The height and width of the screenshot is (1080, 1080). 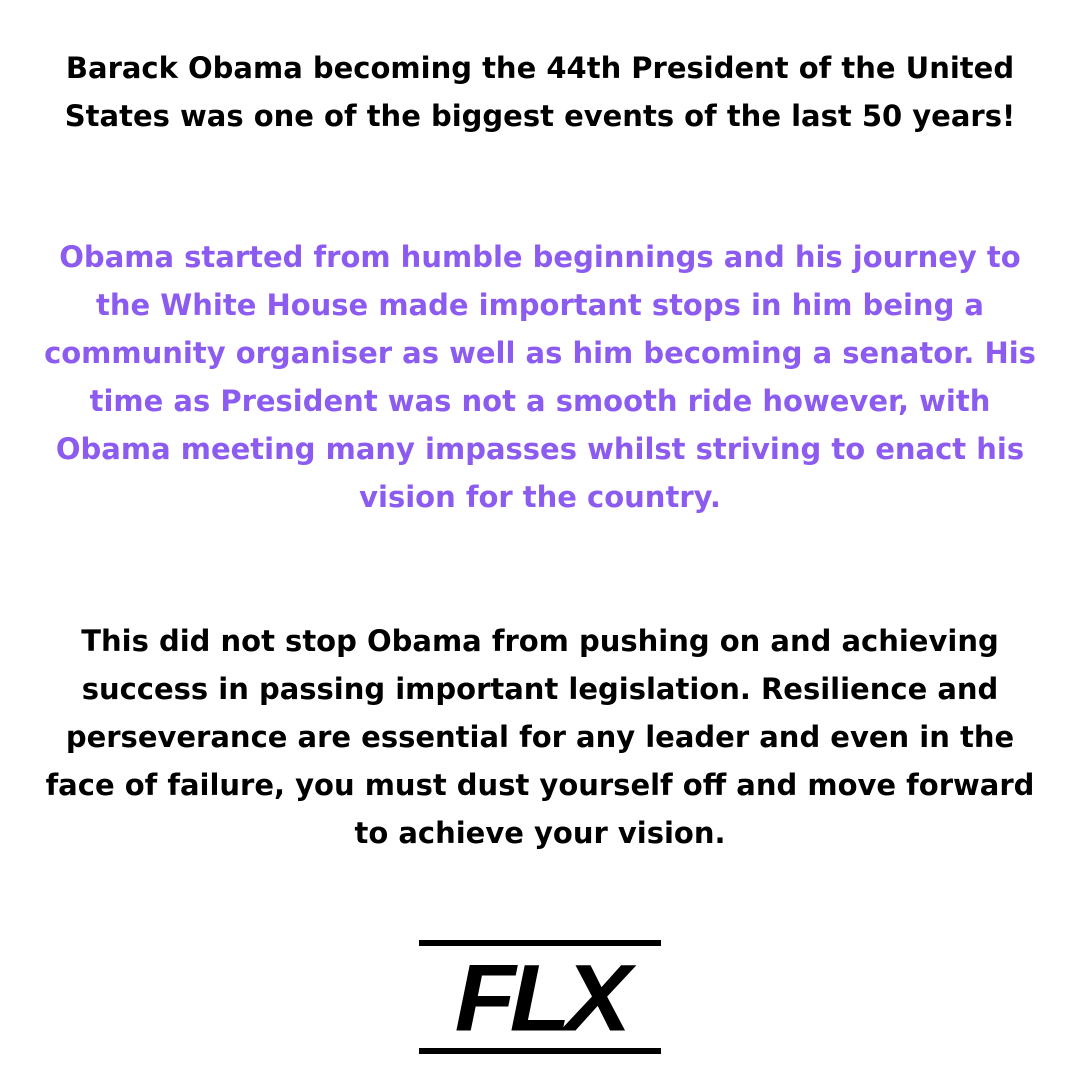 What do you see at coordinates (543, 998) in the screenshot?
I see `logo-wordmark: FLX` at bounding box center [543, 998].